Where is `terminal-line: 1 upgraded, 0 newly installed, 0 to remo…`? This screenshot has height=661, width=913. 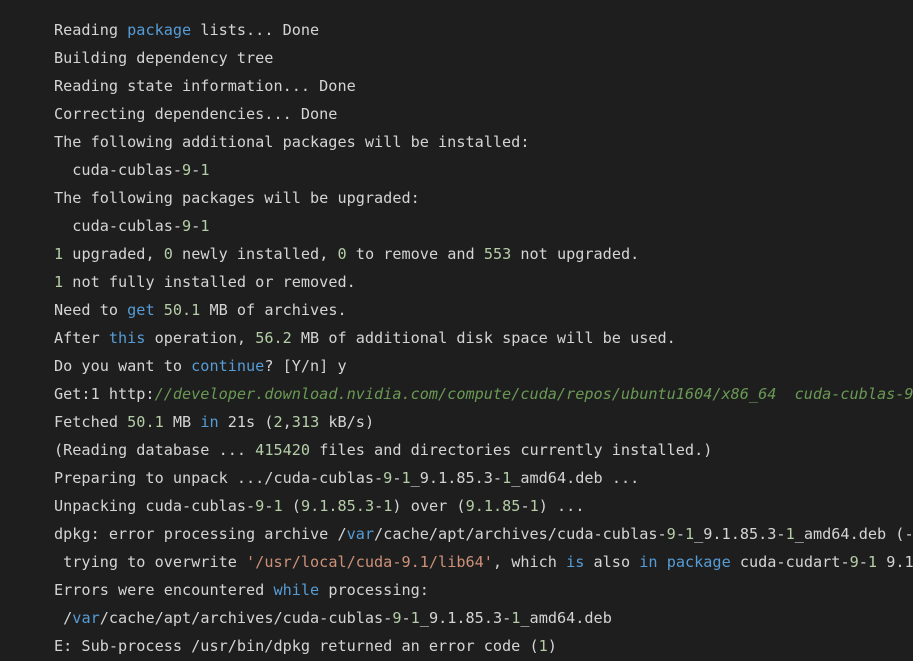
terminal-line: 1 upgraded, 0 newly installed, 0 to remo… is located at coordinates (483, 254).